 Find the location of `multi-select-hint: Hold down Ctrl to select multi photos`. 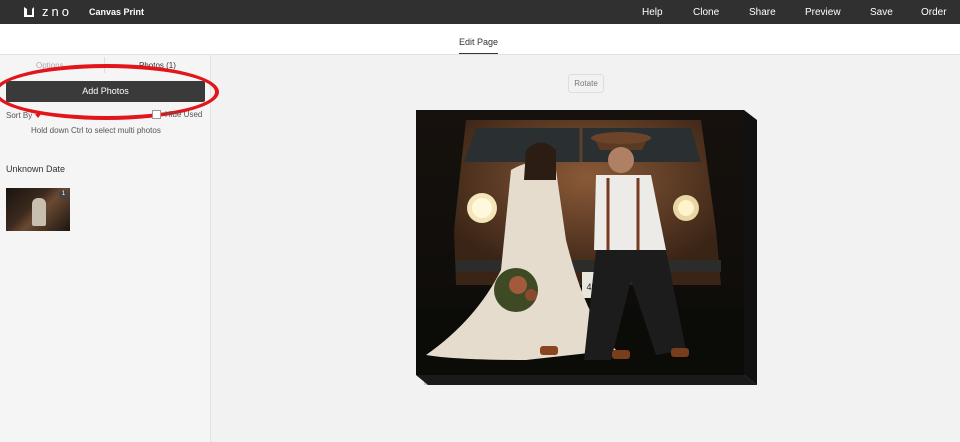

multi-select-hint: Hold down Ctrl to select multi photos is located at coordinates (96, 130).